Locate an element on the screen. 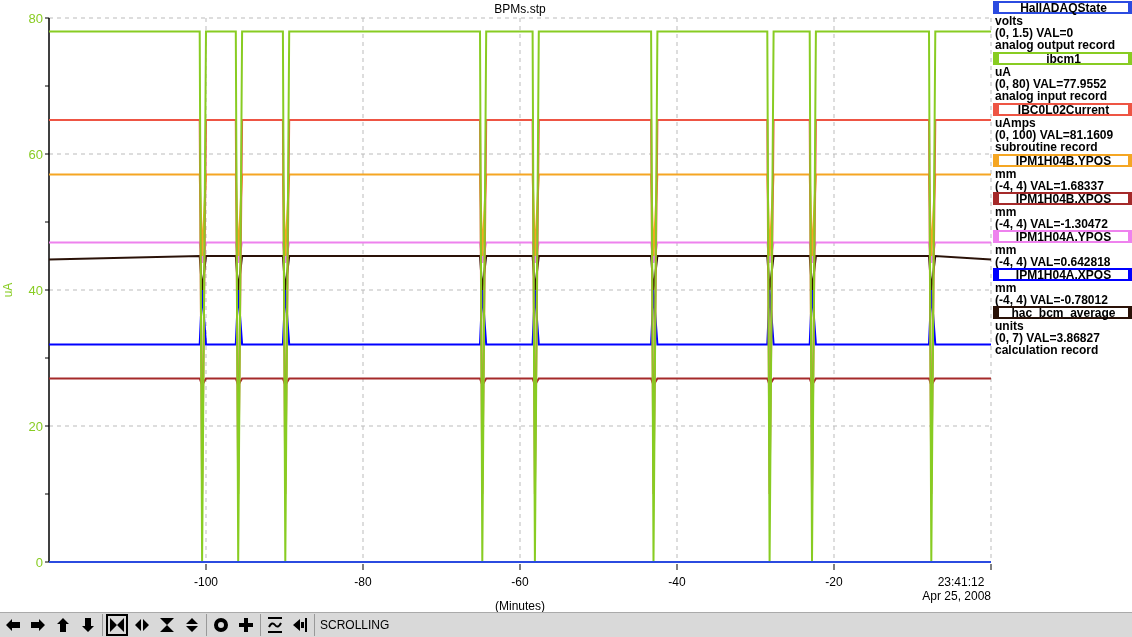  range-value-text: (0, 100) VAL=81.1609 is located at coordinates (1054, 135).